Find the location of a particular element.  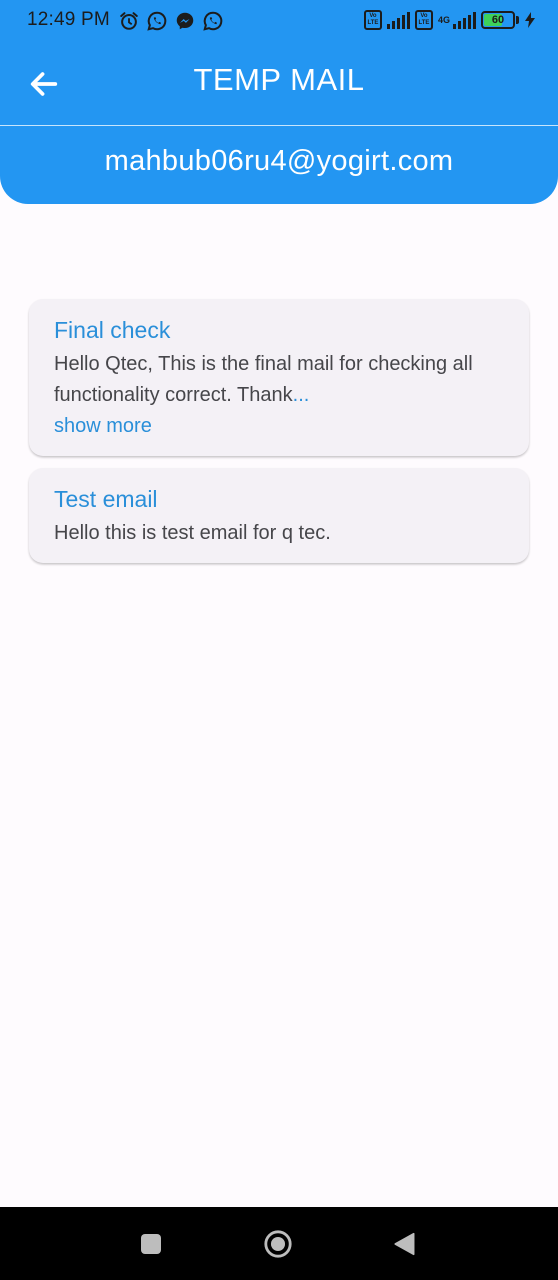

battery-icon: 60 is located at coordinates (498, 20).